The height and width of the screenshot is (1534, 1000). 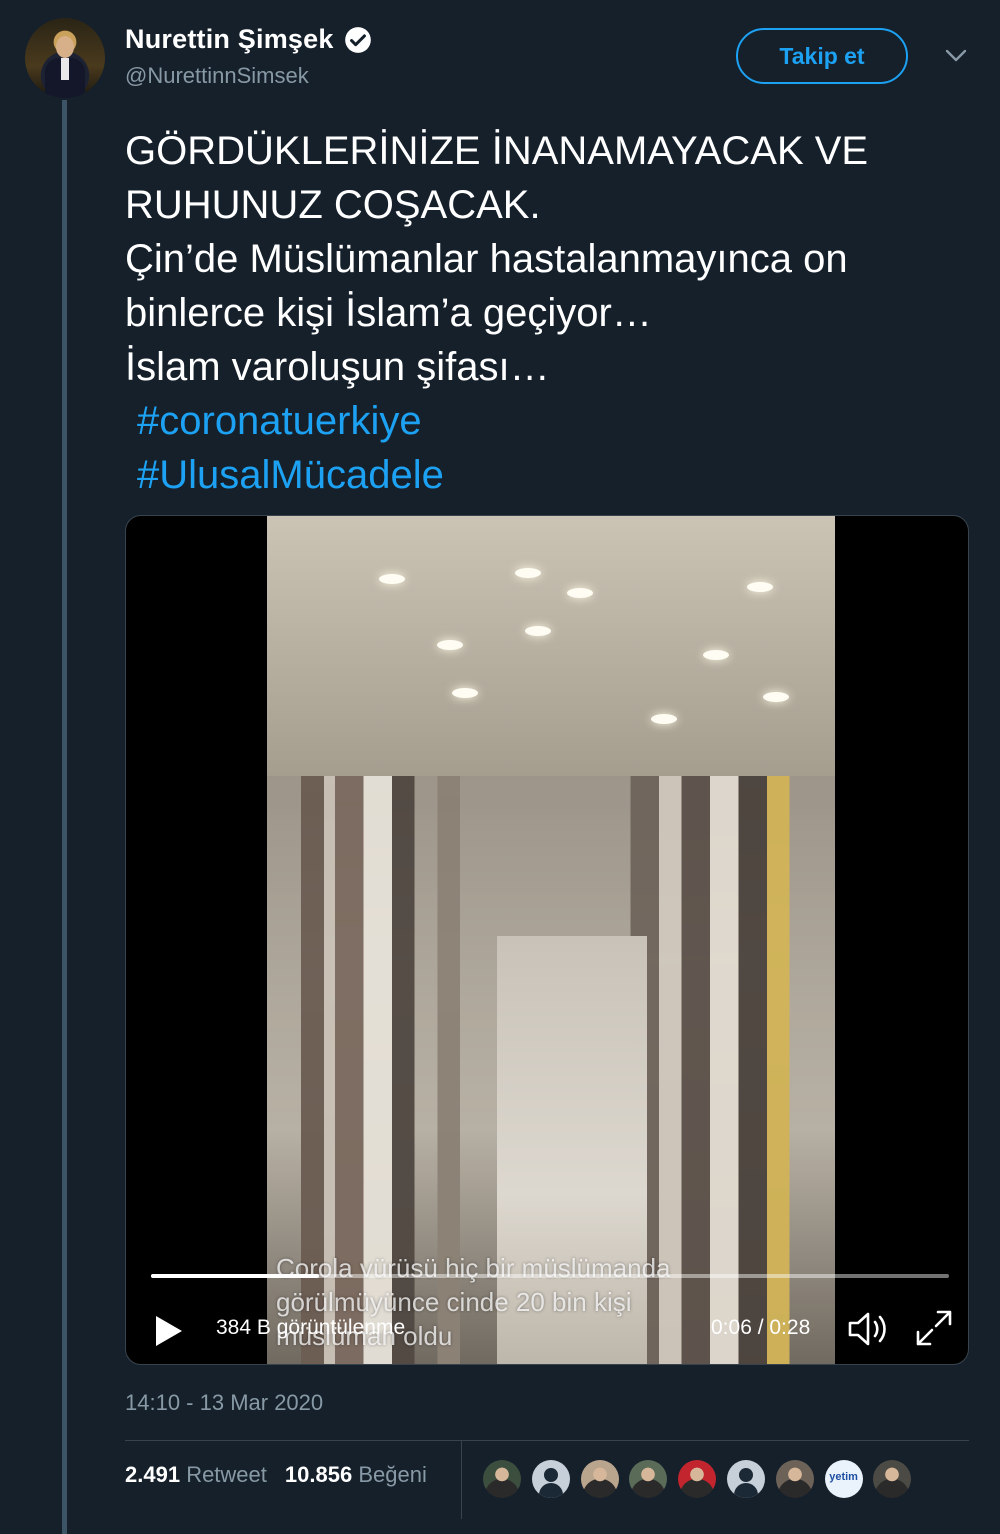 I want to click on display-name: Nurettin Şimşek, so click(x=229, y=39).